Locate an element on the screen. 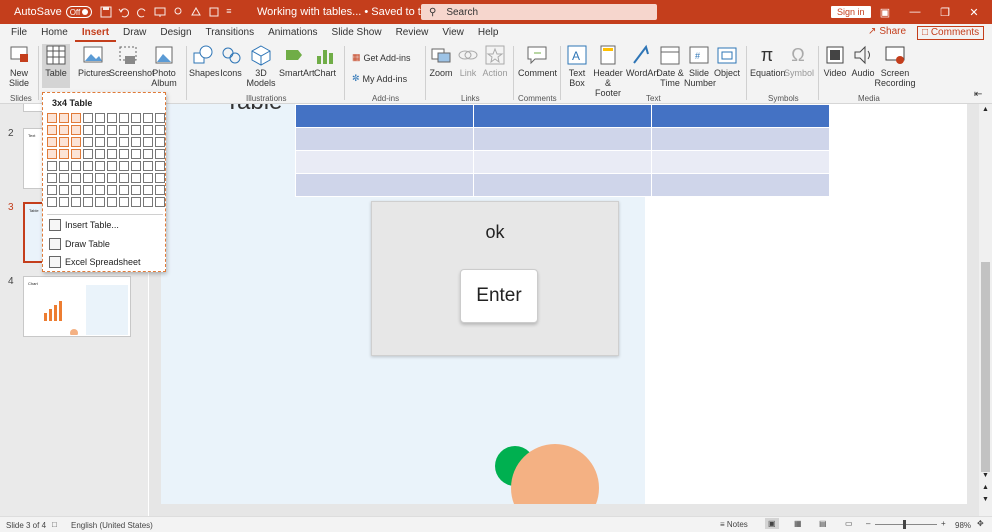  prev-slide-icon: ▲ is located at coordinates (985, 487).